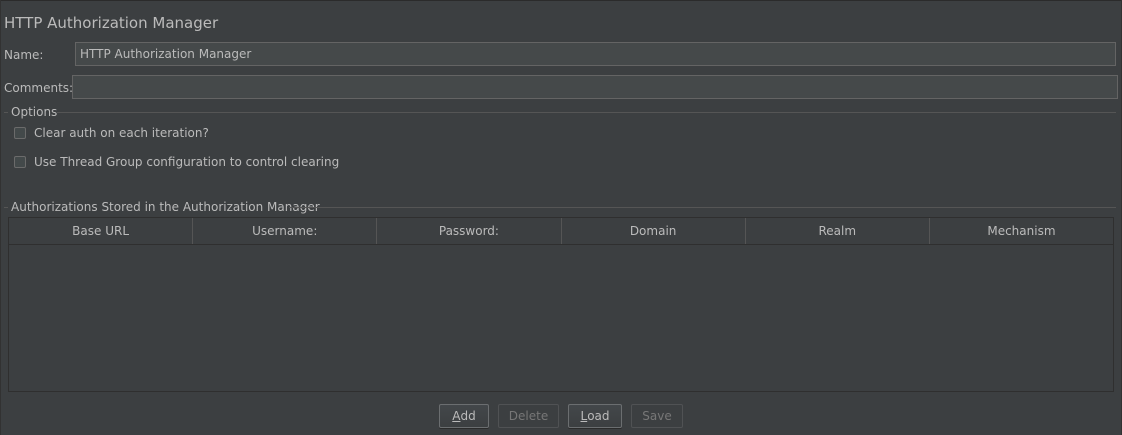 This screenshot has width=1122, height=435. Describe the element at coordinates (20, 133) in the screenshot. I see `clear-auth-checkbox` at that location.